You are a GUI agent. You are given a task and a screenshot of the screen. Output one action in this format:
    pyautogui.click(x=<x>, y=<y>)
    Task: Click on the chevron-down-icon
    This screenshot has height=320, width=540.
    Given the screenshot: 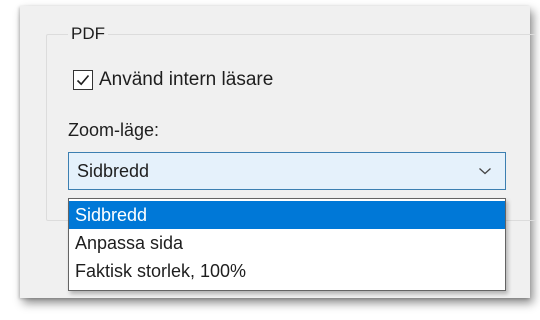 What is the action you would take?
    pyautogui.click(x=485, y=171)
    